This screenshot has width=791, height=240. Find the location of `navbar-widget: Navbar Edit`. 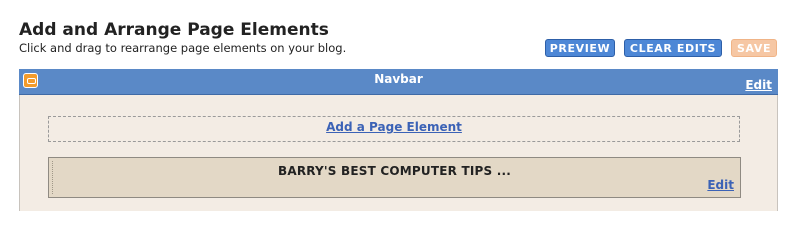

navbar-widget: Navbar Edit is located at coordinates (398, 82).